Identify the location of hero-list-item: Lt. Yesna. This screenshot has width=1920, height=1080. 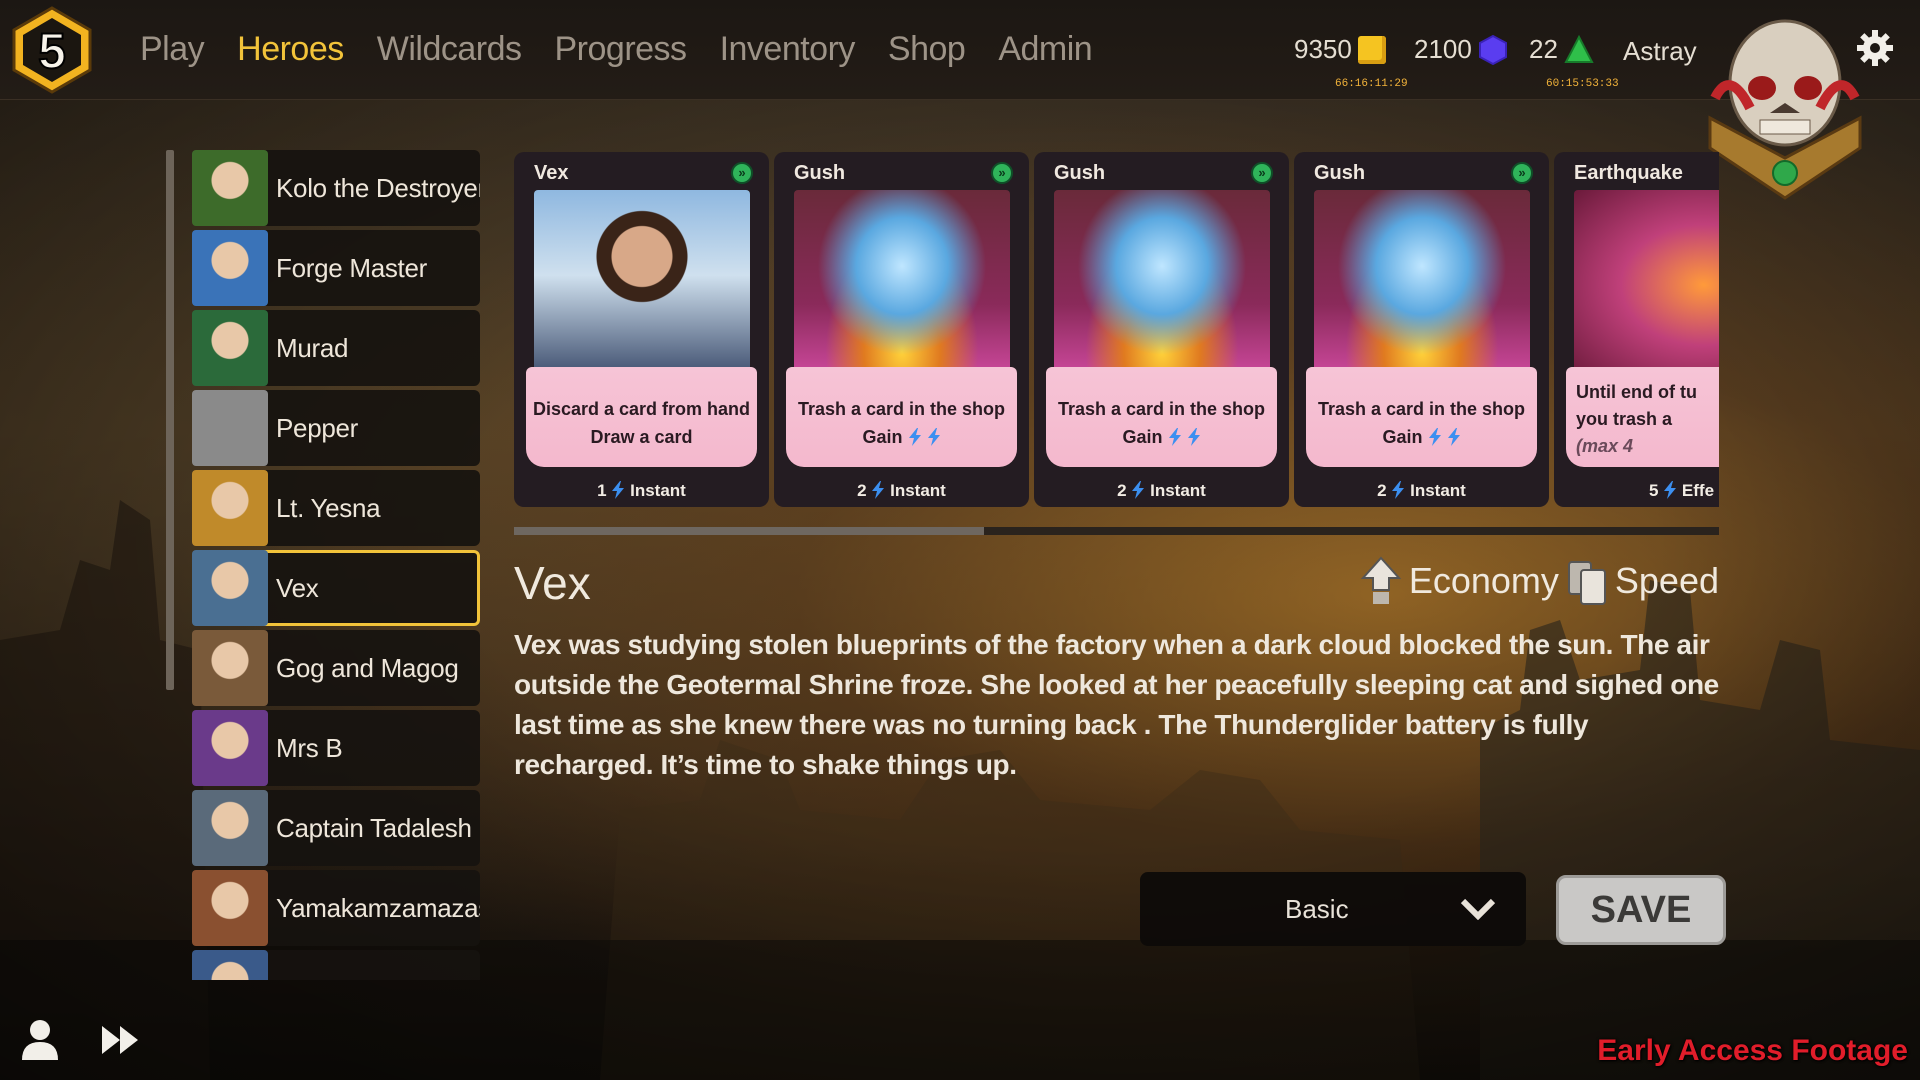
(336, 508).